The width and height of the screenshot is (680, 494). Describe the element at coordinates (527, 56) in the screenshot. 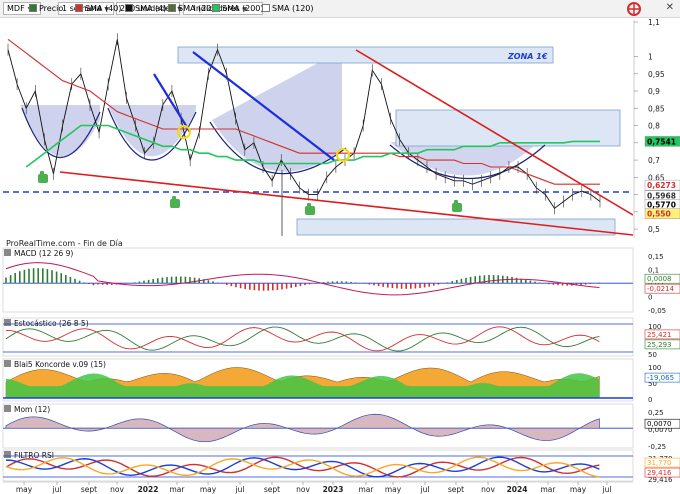

I see `zone-label: ZONA 1€` at that location.